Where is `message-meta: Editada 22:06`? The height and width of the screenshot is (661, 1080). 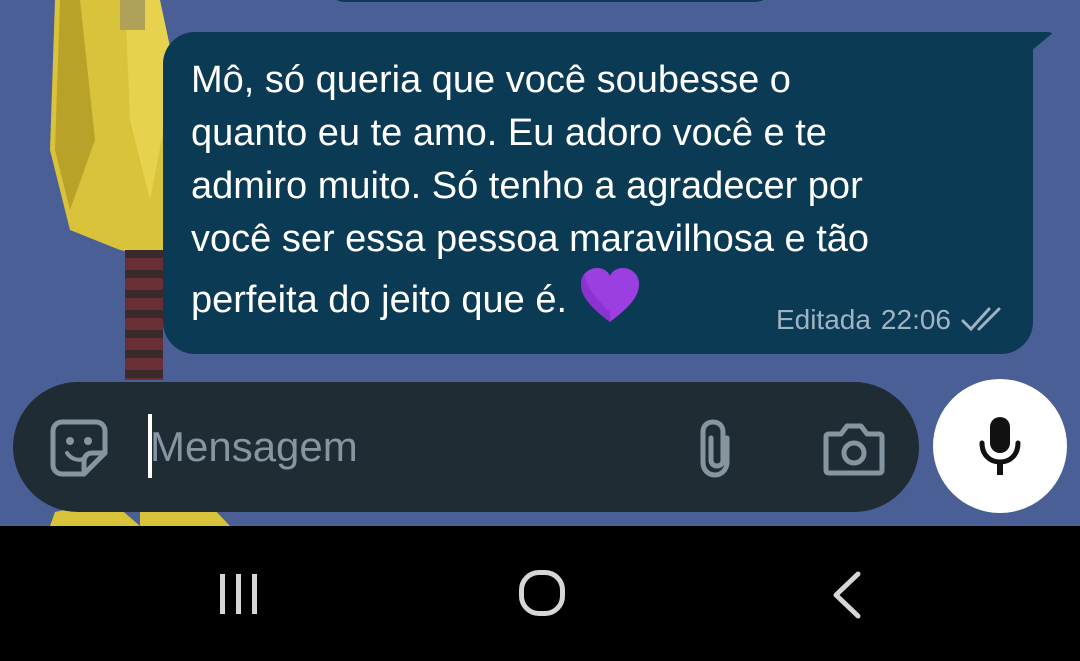
message-meta: Editada 22:06 is located at coordinates (891, 320).